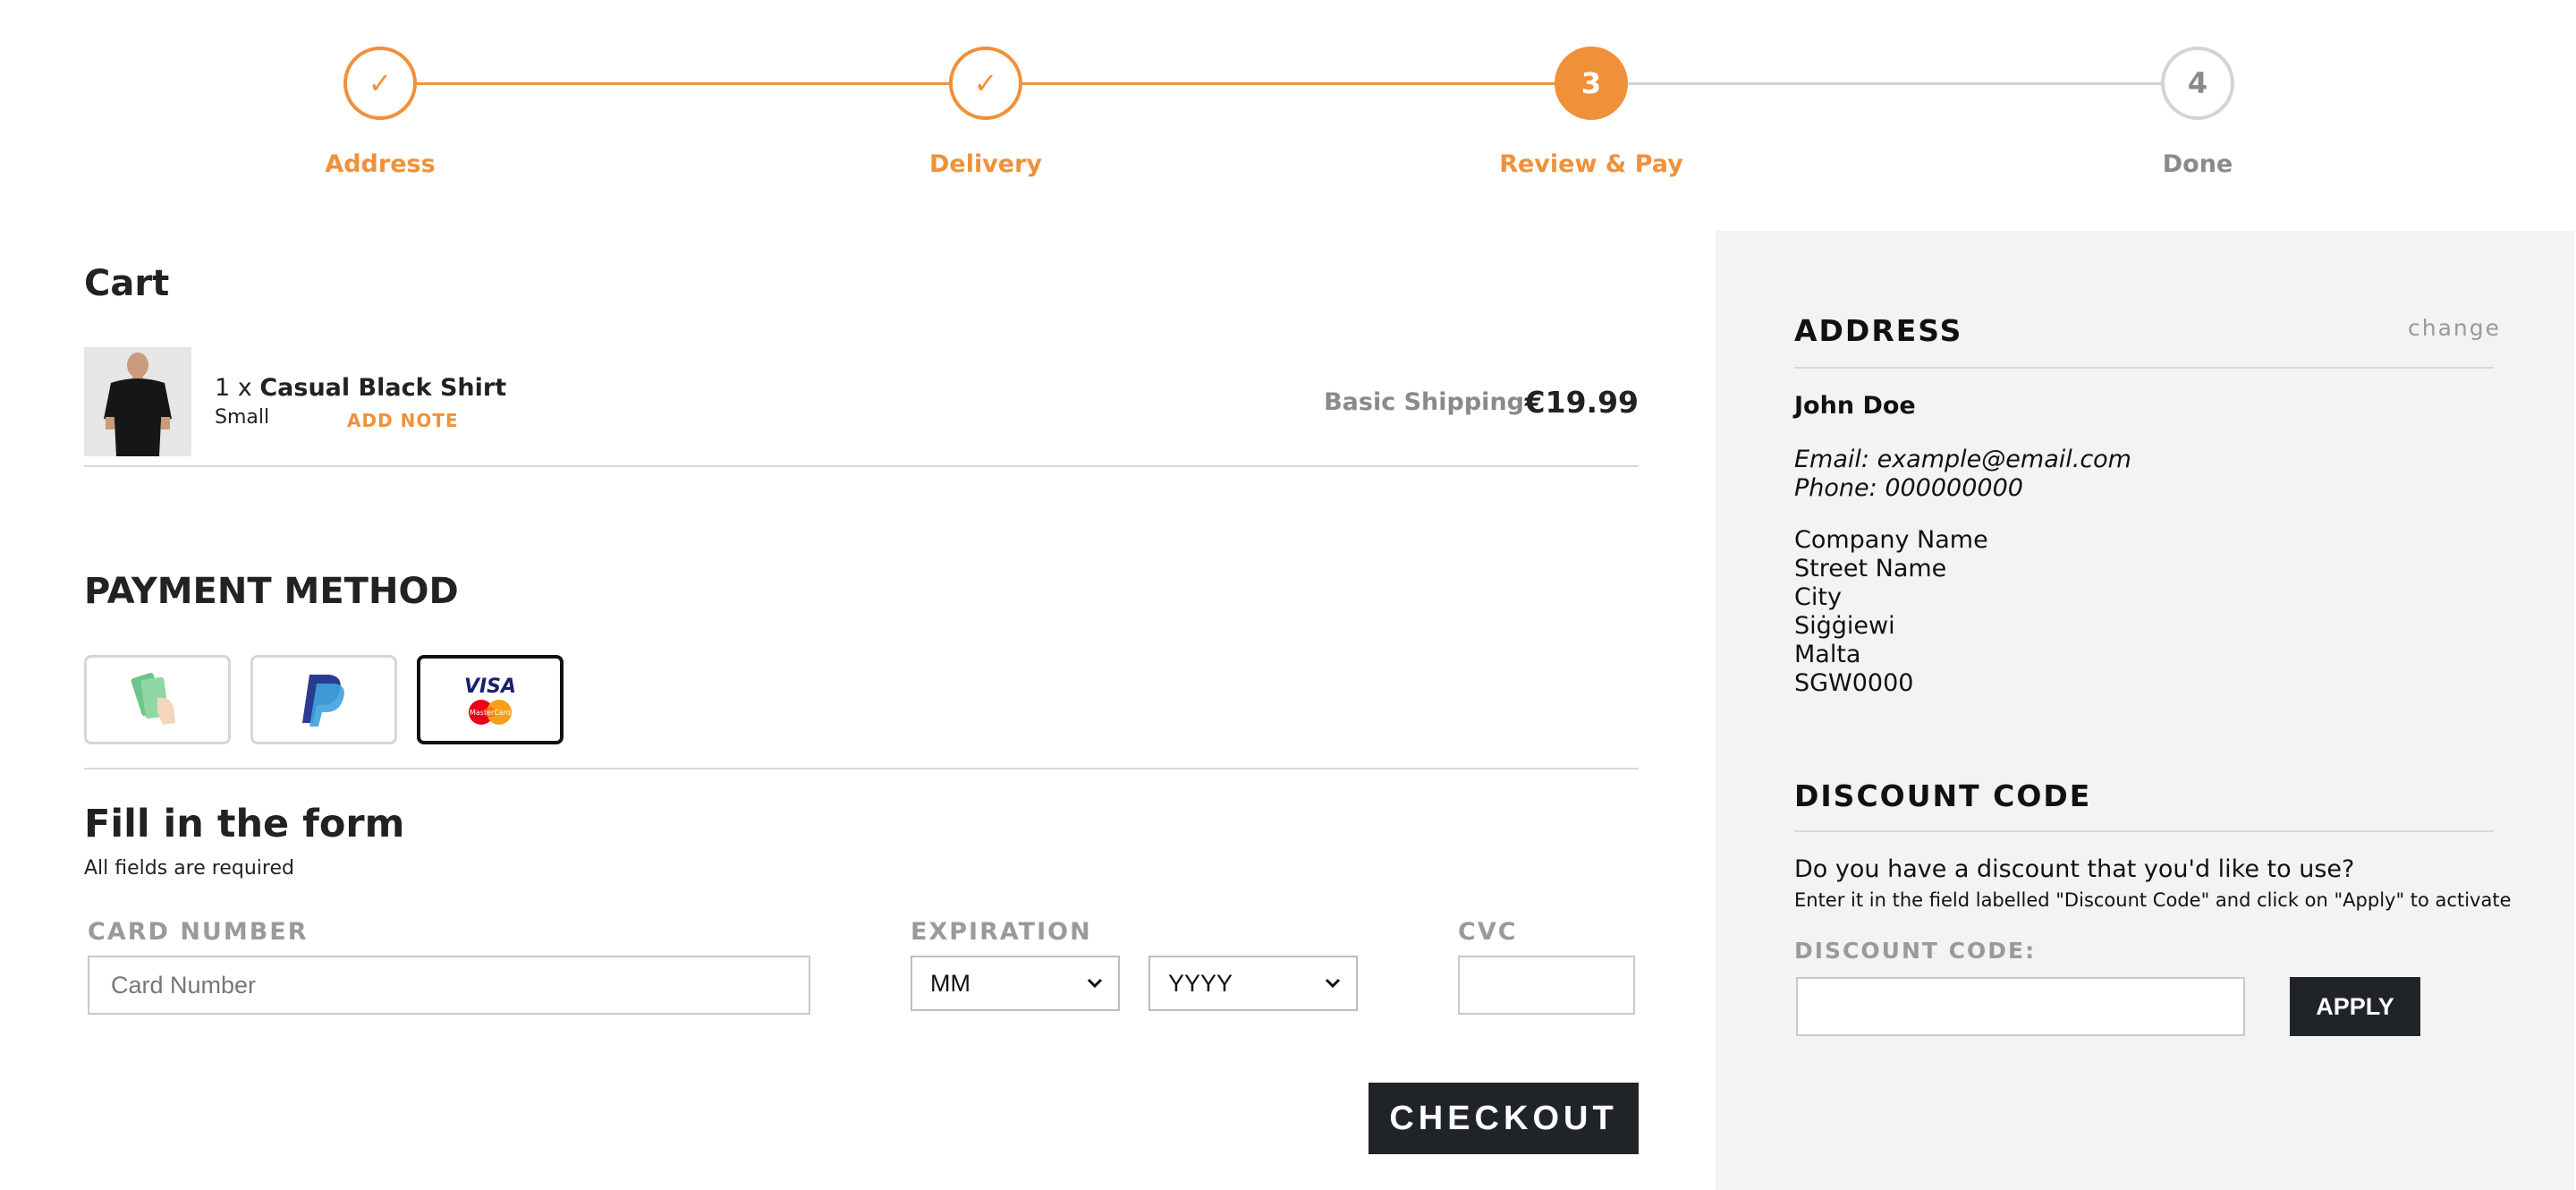 This screenshot has height=1190, width=2576. Describe the element at coordinates (1870, 568) in the screenshot. I see `address-line: Street Name` at that location.